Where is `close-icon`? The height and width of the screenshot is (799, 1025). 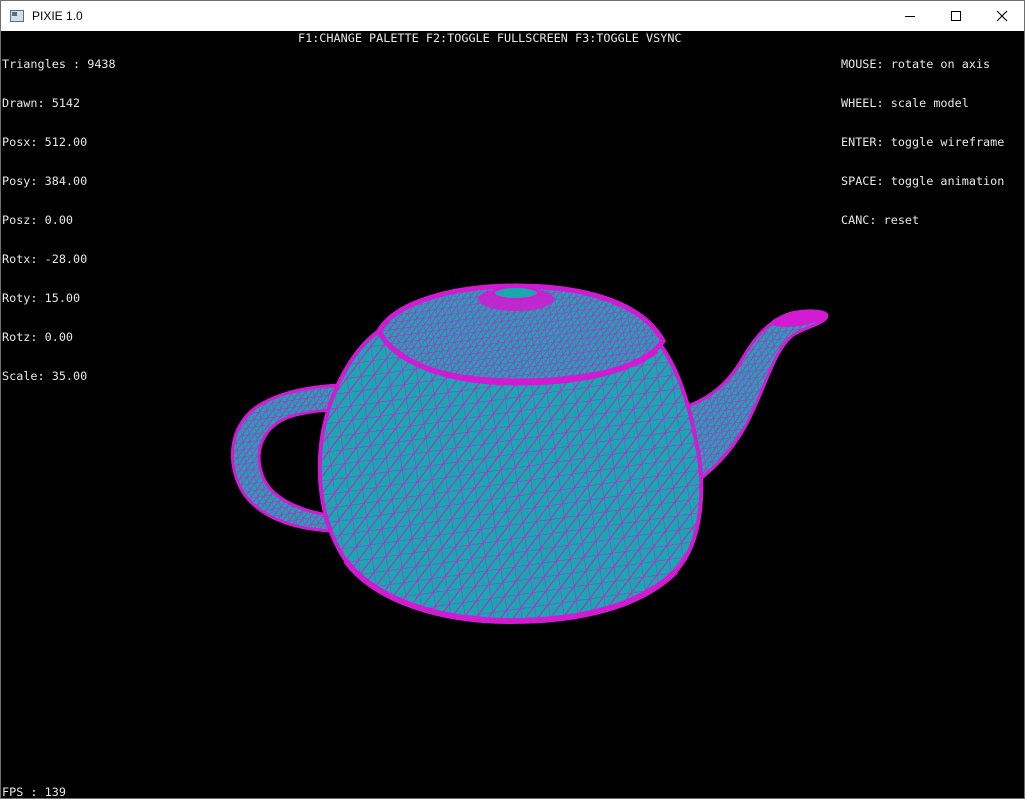
close-icon is located at coordinates (1002, 16).